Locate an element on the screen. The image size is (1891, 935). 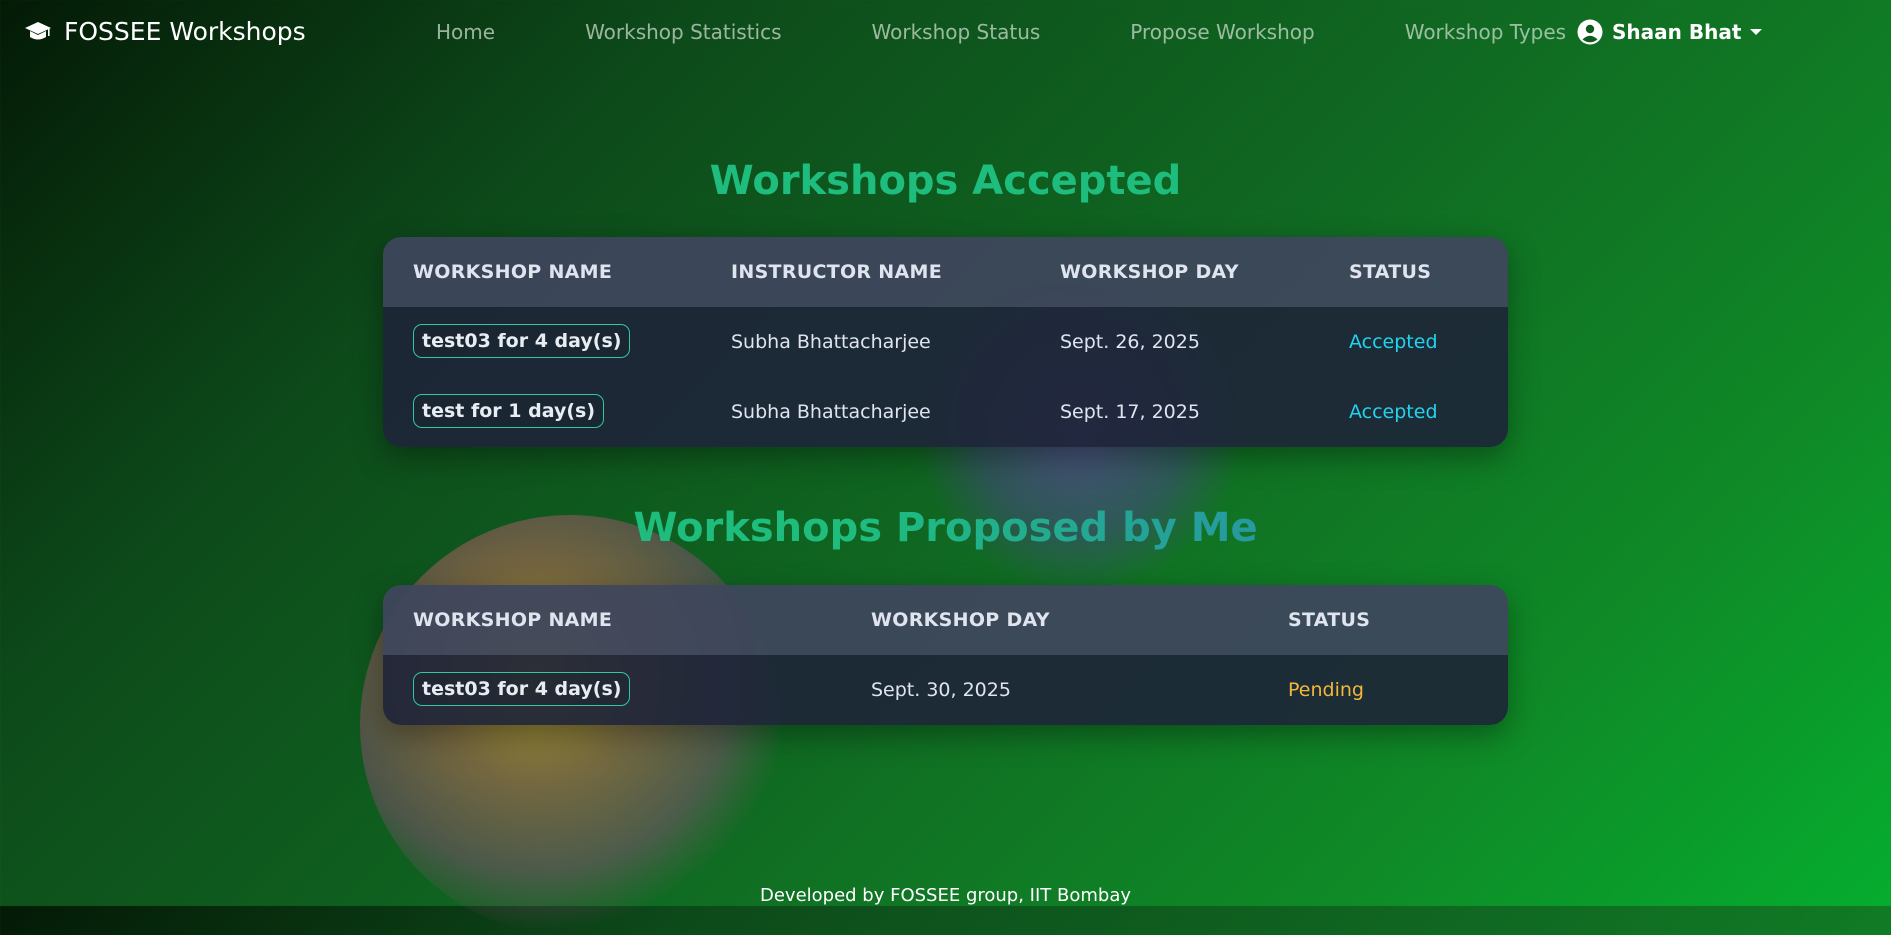
accepted-title: Workshops Accepted is located at coordinates (945, 181).